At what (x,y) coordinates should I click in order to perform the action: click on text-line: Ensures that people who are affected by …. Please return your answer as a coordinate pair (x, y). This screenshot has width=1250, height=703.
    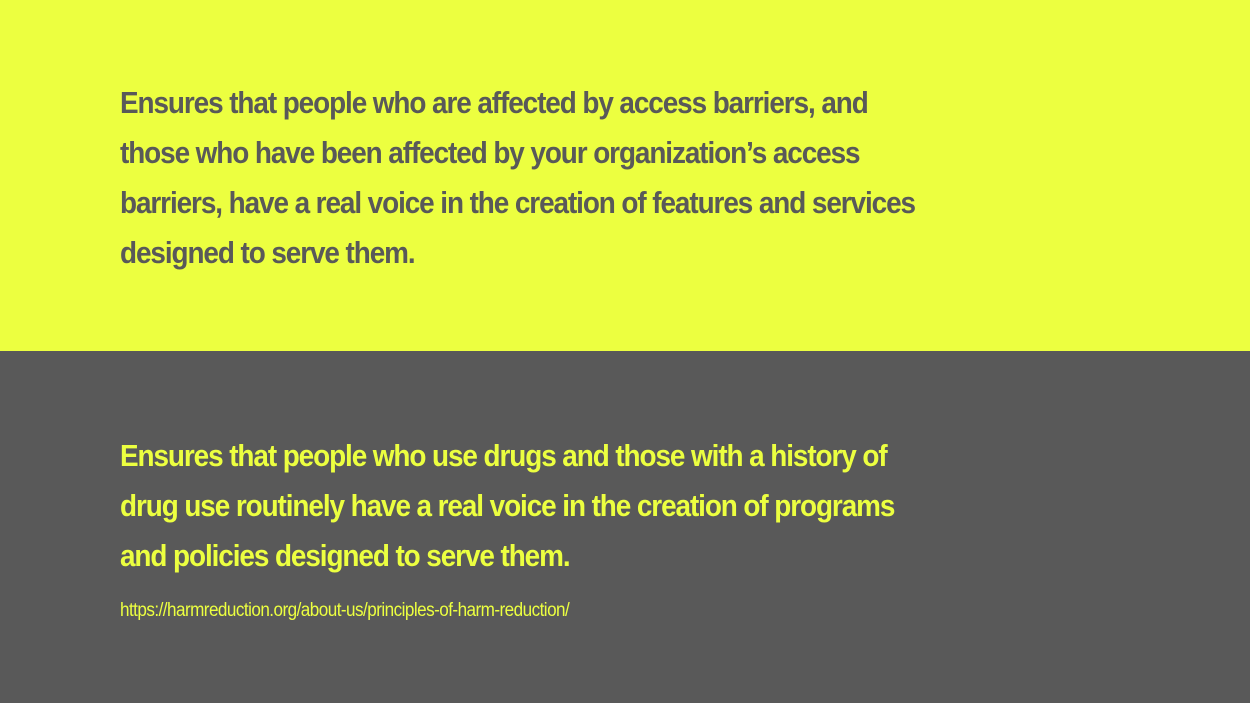
    Looking at the image, I should click on (494, 102).